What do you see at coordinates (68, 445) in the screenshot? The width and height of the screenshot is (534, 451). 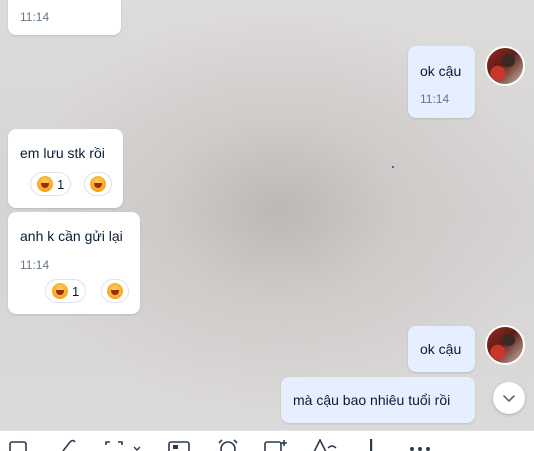 I see `attach-icon` at bounding box center [68, 445].